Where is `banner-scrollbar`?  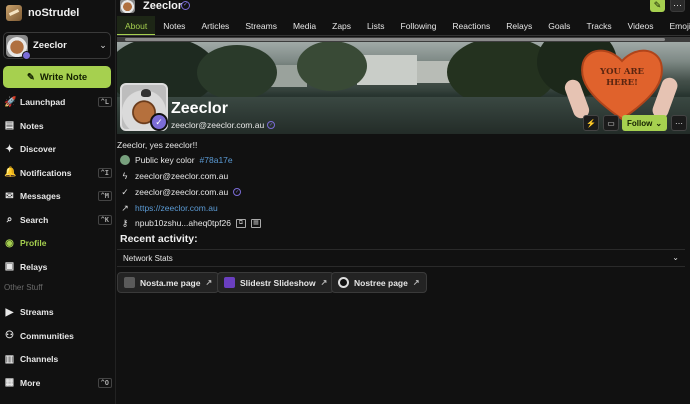
banner-scrollbar is located at coordinates (403, 39).